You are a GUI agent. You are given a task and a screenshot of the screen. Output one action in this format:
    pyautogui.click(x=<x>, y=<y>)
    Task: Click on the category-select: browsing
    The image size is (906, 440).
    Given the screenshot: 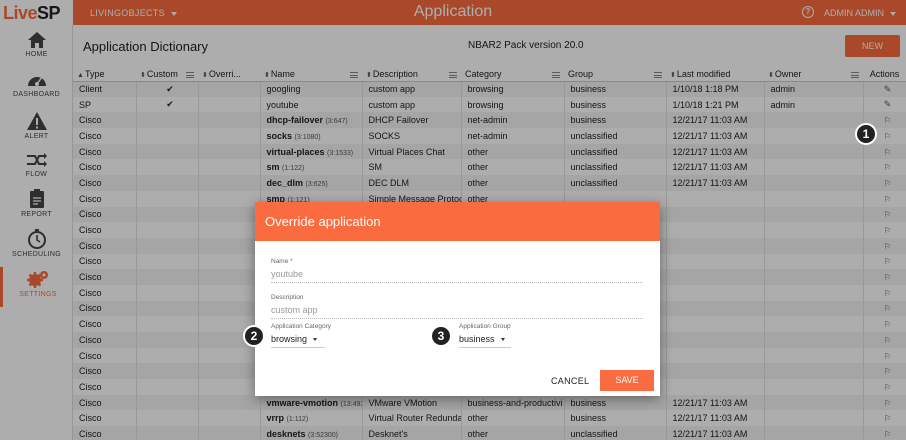 What is the action you would take?
    pyautogui.click(x=298, y=341)
    